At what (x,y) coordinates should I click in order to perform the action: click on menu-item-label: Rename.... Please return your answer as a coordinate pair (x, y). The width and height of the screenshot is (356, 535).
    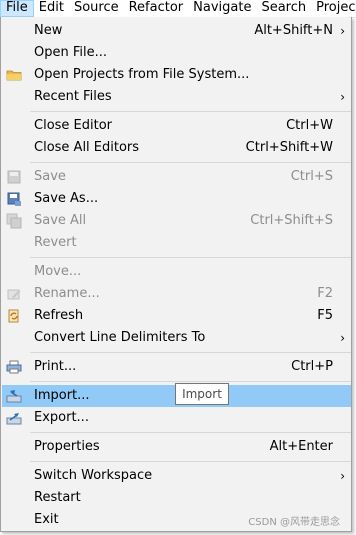
    Looking at the image, I should click on (67, 293).